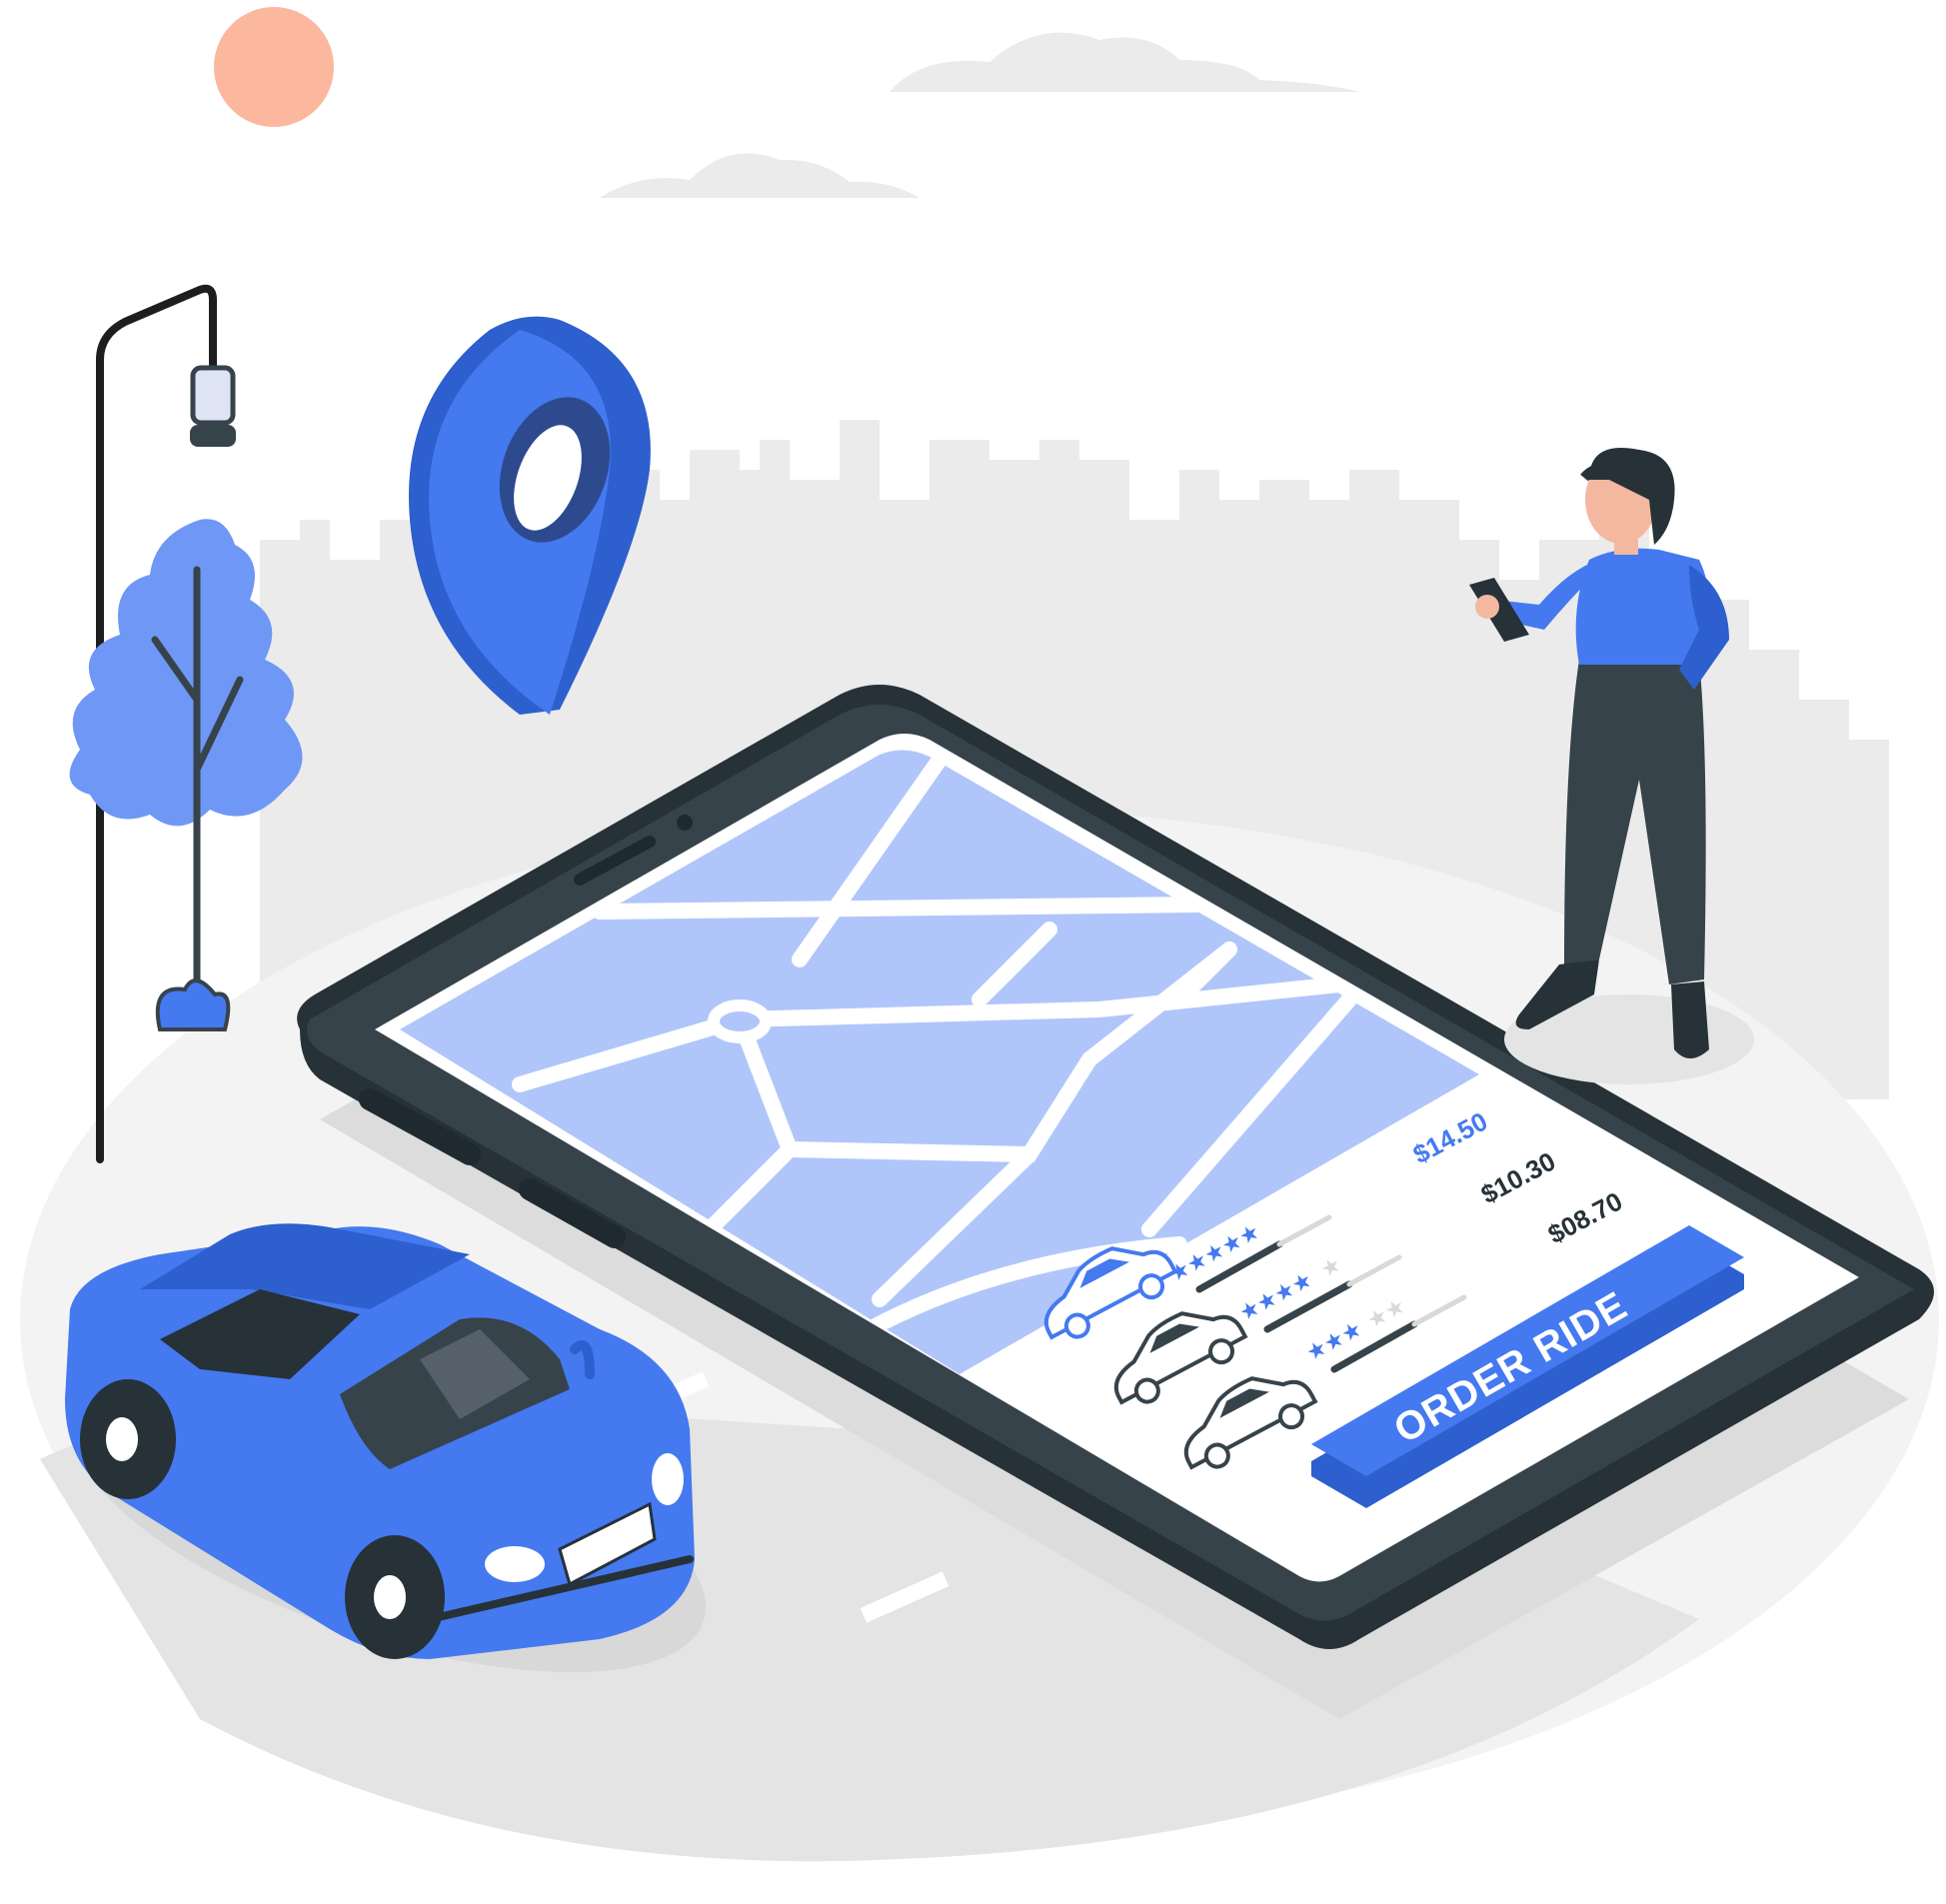 Image resolution: width=1946 pixels, height=1904 pixels. Describe the element at coordinates (193, 1004) in the screenshot. I see `tree-bush` at that location.